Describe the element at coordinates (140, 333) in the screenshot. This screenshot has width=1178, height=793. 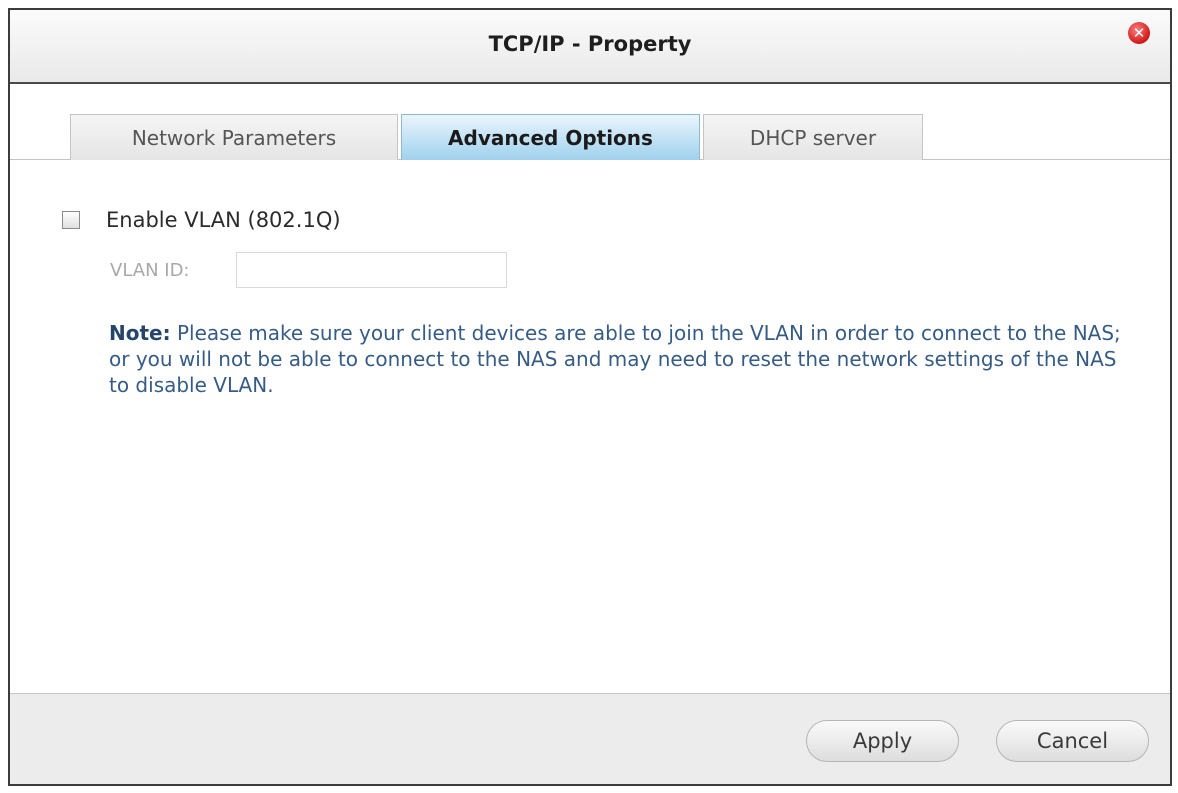
I see `note-prefix: Note:` at that location.